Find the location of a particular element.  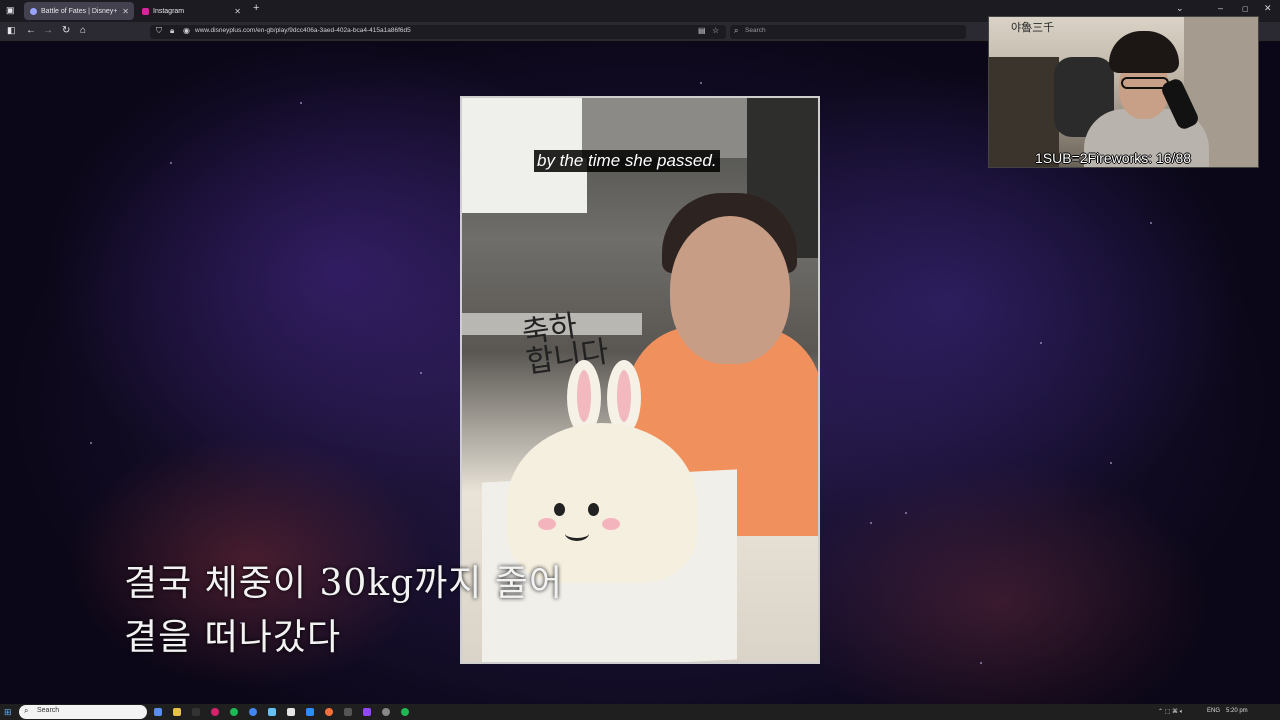

bookmark-star-icon: ☆ is located at coordinates (715, 30).